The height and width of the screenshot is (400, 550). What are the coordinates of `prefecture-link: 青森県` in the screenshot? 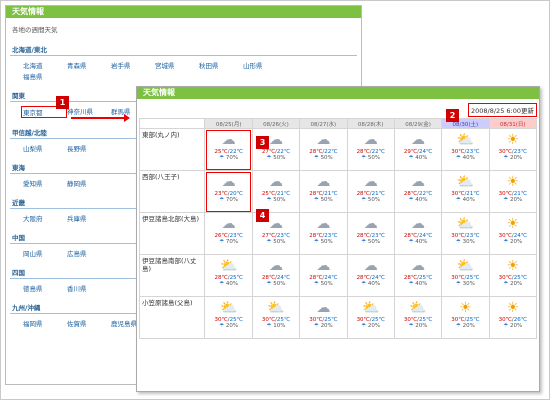 It's located at (89, 65).